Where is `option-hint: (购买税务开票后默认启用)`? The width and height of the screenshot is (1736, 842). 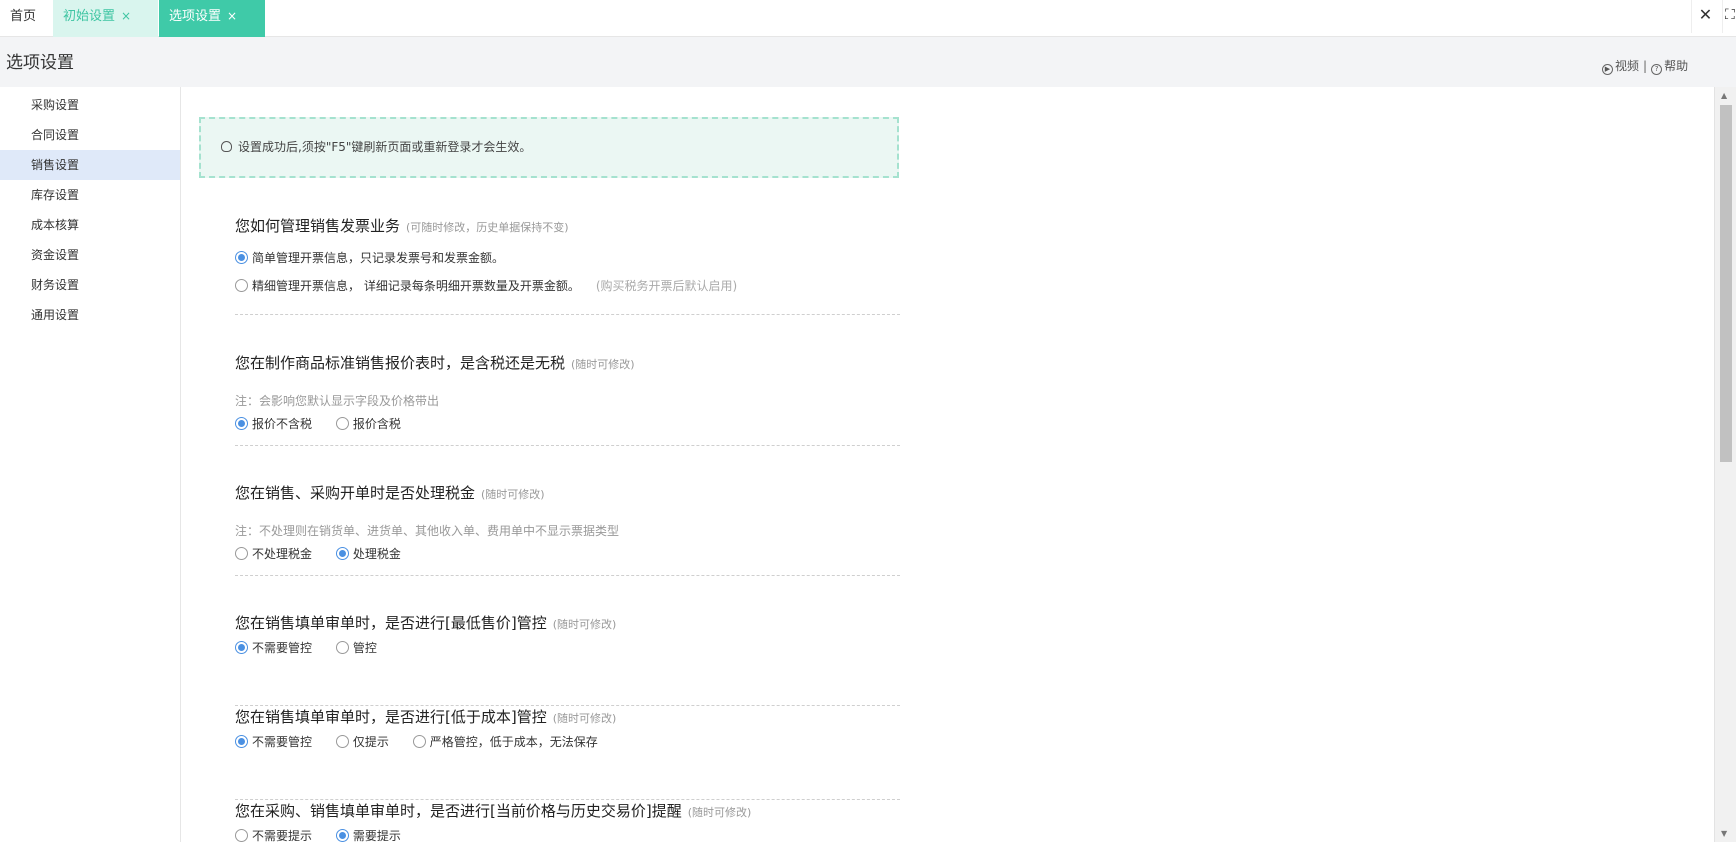
option-hint: (购买税务开票后默认启用) is located at coordinates (666, 286).